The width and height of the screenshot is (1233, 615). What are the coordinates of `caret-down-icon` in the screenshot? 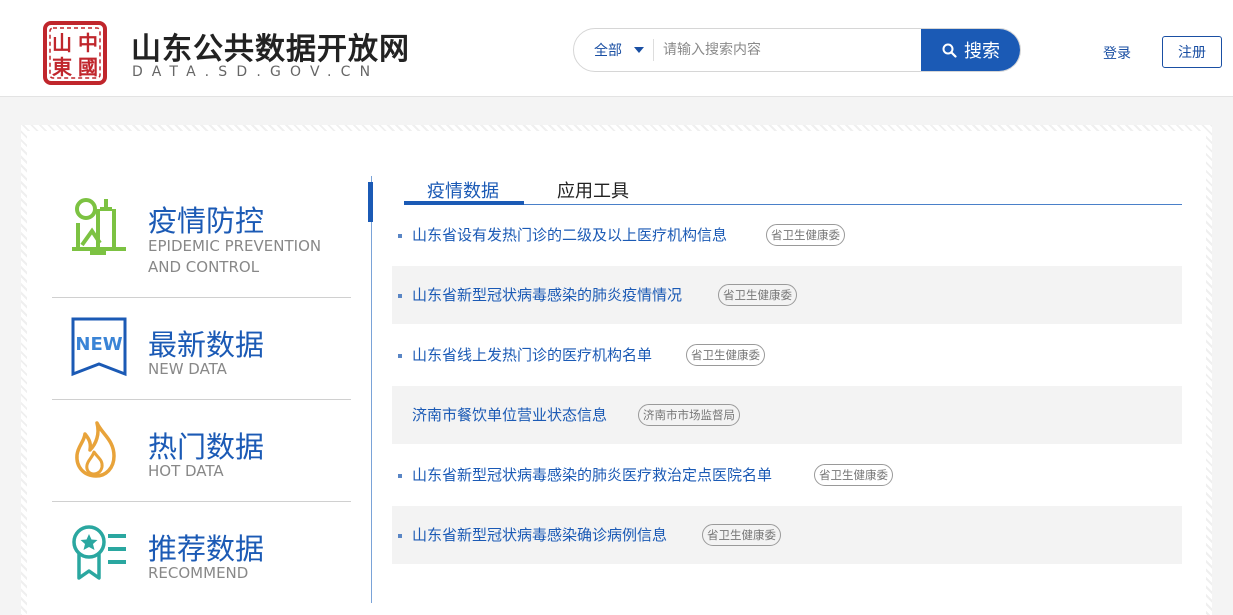 It's located at (639, 50).